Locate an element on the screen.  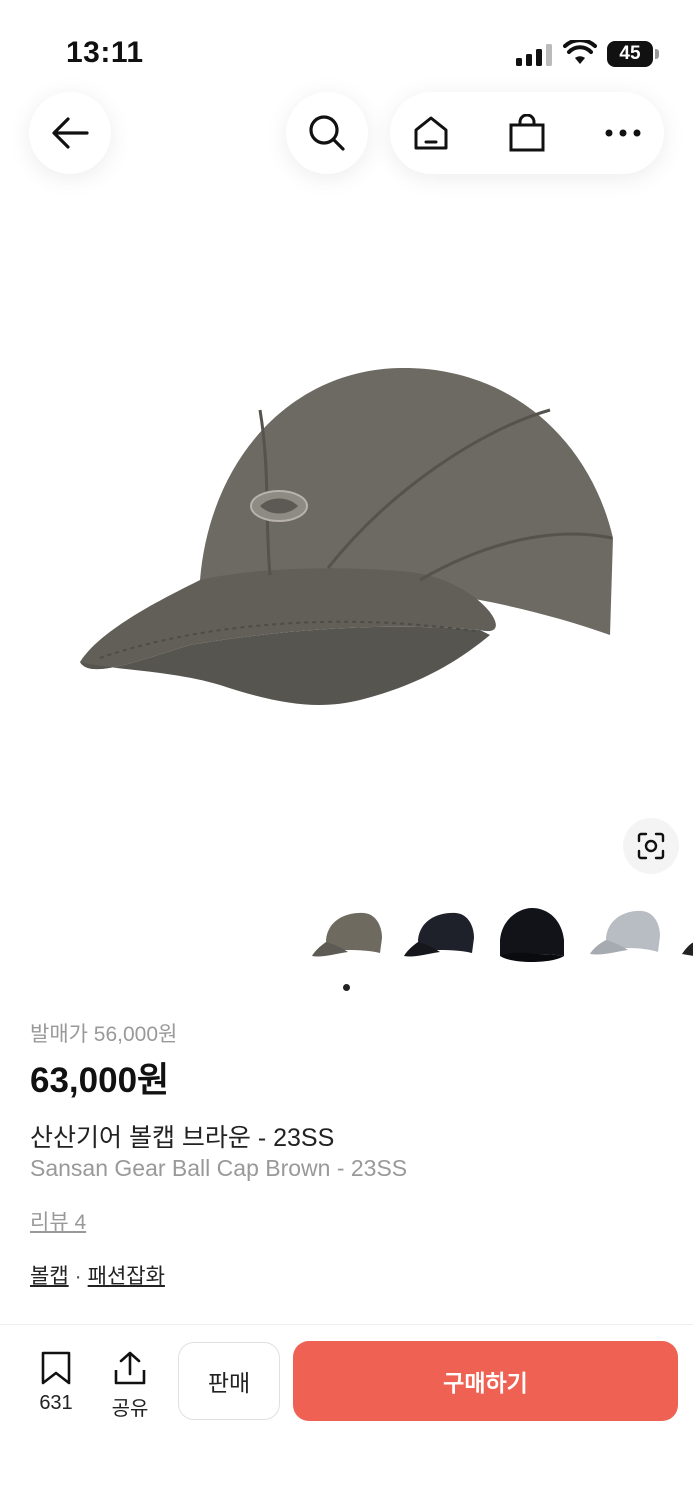
current-price: 63,000원 is located at coordinates (100, 1080).